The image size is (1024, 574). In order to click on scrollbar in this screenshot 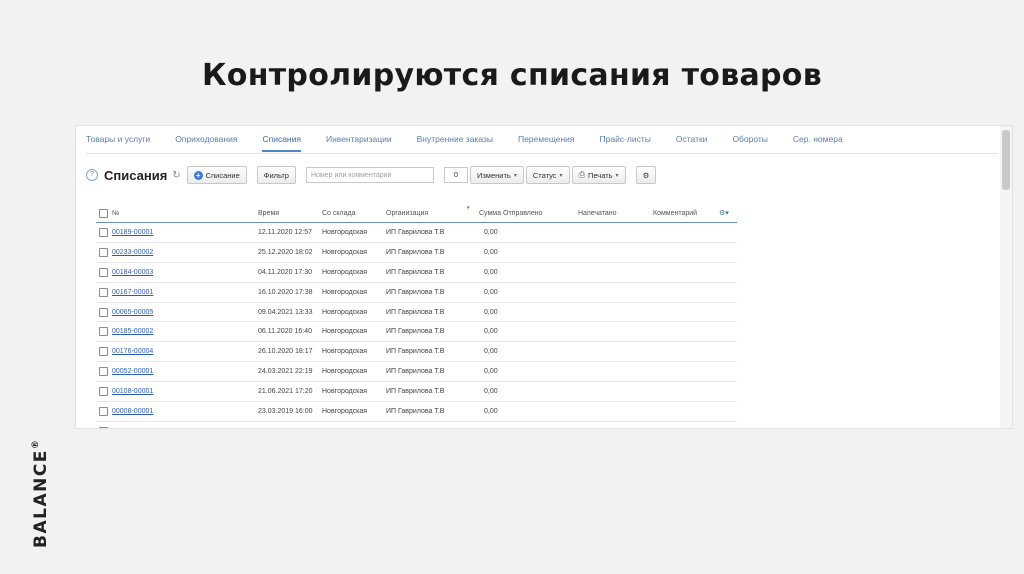, I will do `click(1006, 277)`.